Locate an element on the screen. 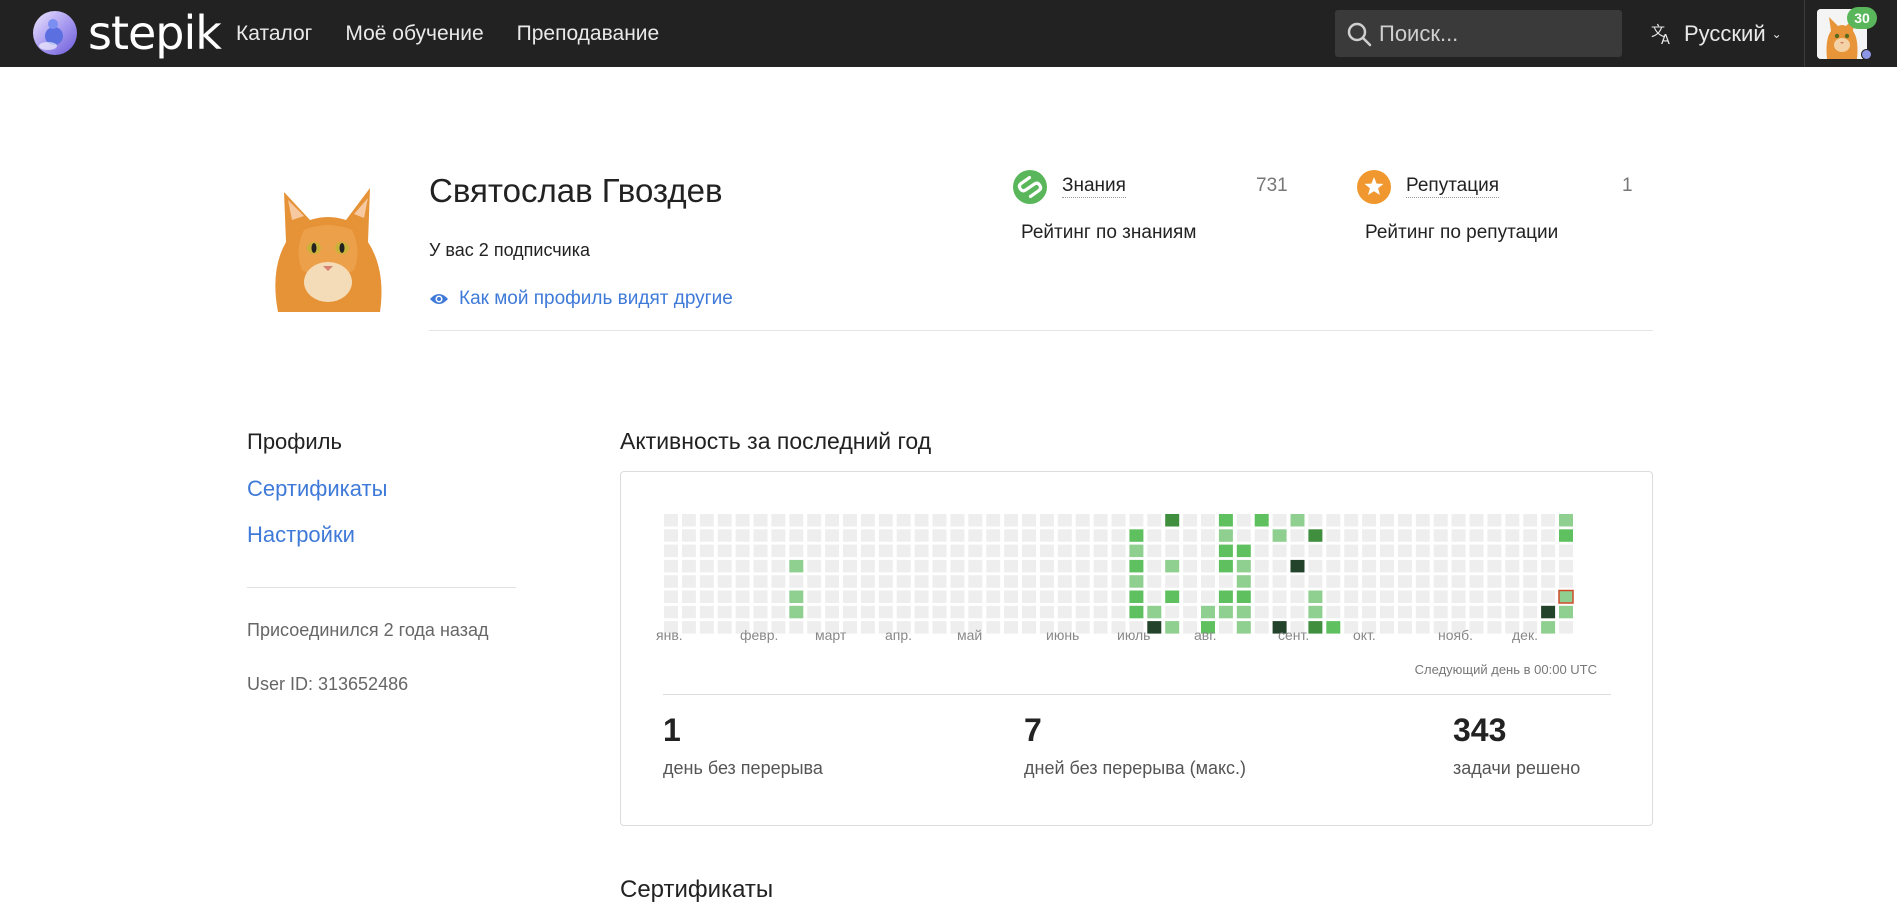 The image size is (1897, 903). search-icon is located at coordinates (1359, 34).